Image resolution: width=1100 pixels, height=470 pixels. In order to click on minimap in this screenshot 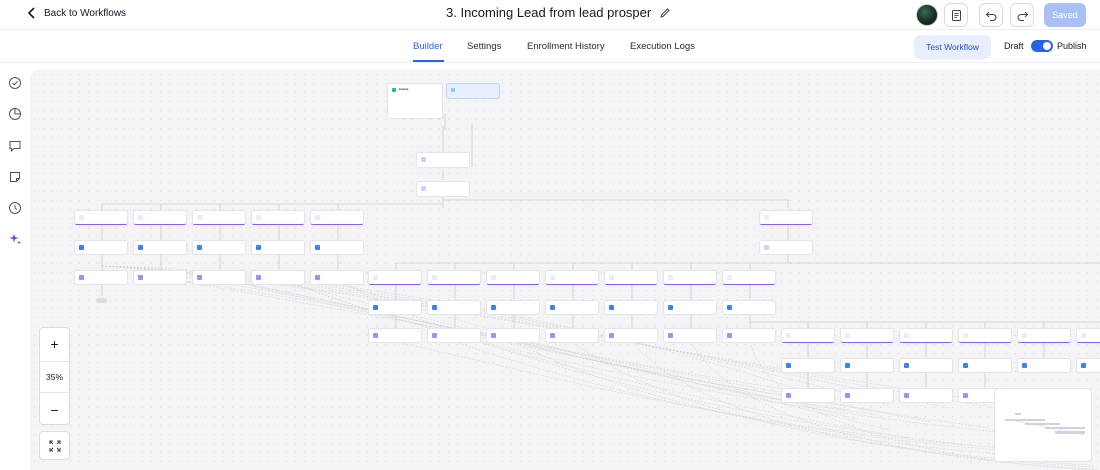, I will do `click(1043, 425)`.